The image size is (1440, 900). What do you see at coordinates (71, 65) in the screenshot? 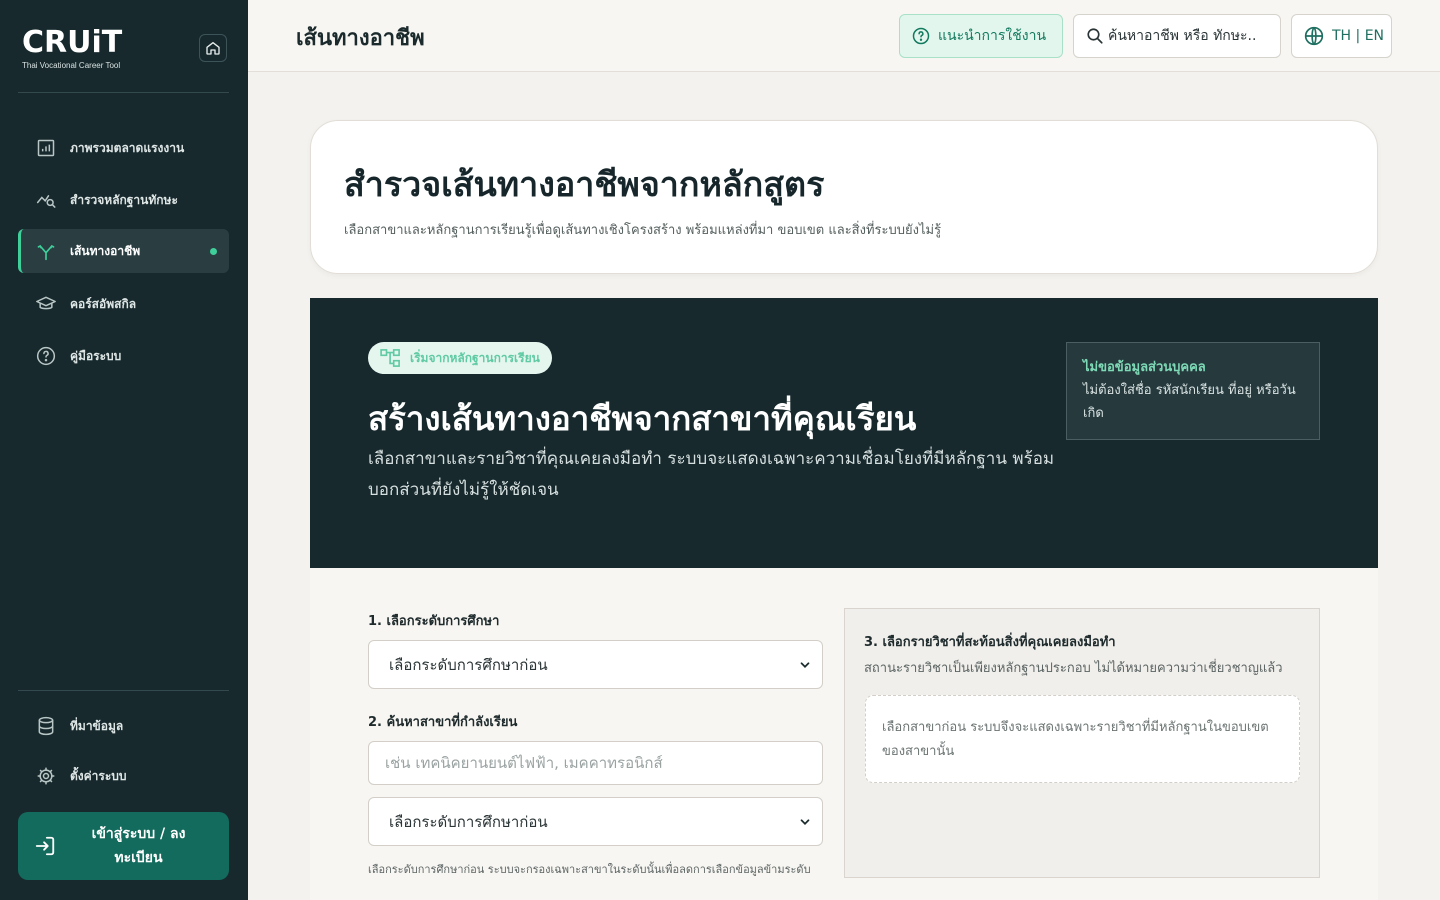
I see `brand-subtitle: Thai Vocational Career Tool` at bounding box center [71, 65].